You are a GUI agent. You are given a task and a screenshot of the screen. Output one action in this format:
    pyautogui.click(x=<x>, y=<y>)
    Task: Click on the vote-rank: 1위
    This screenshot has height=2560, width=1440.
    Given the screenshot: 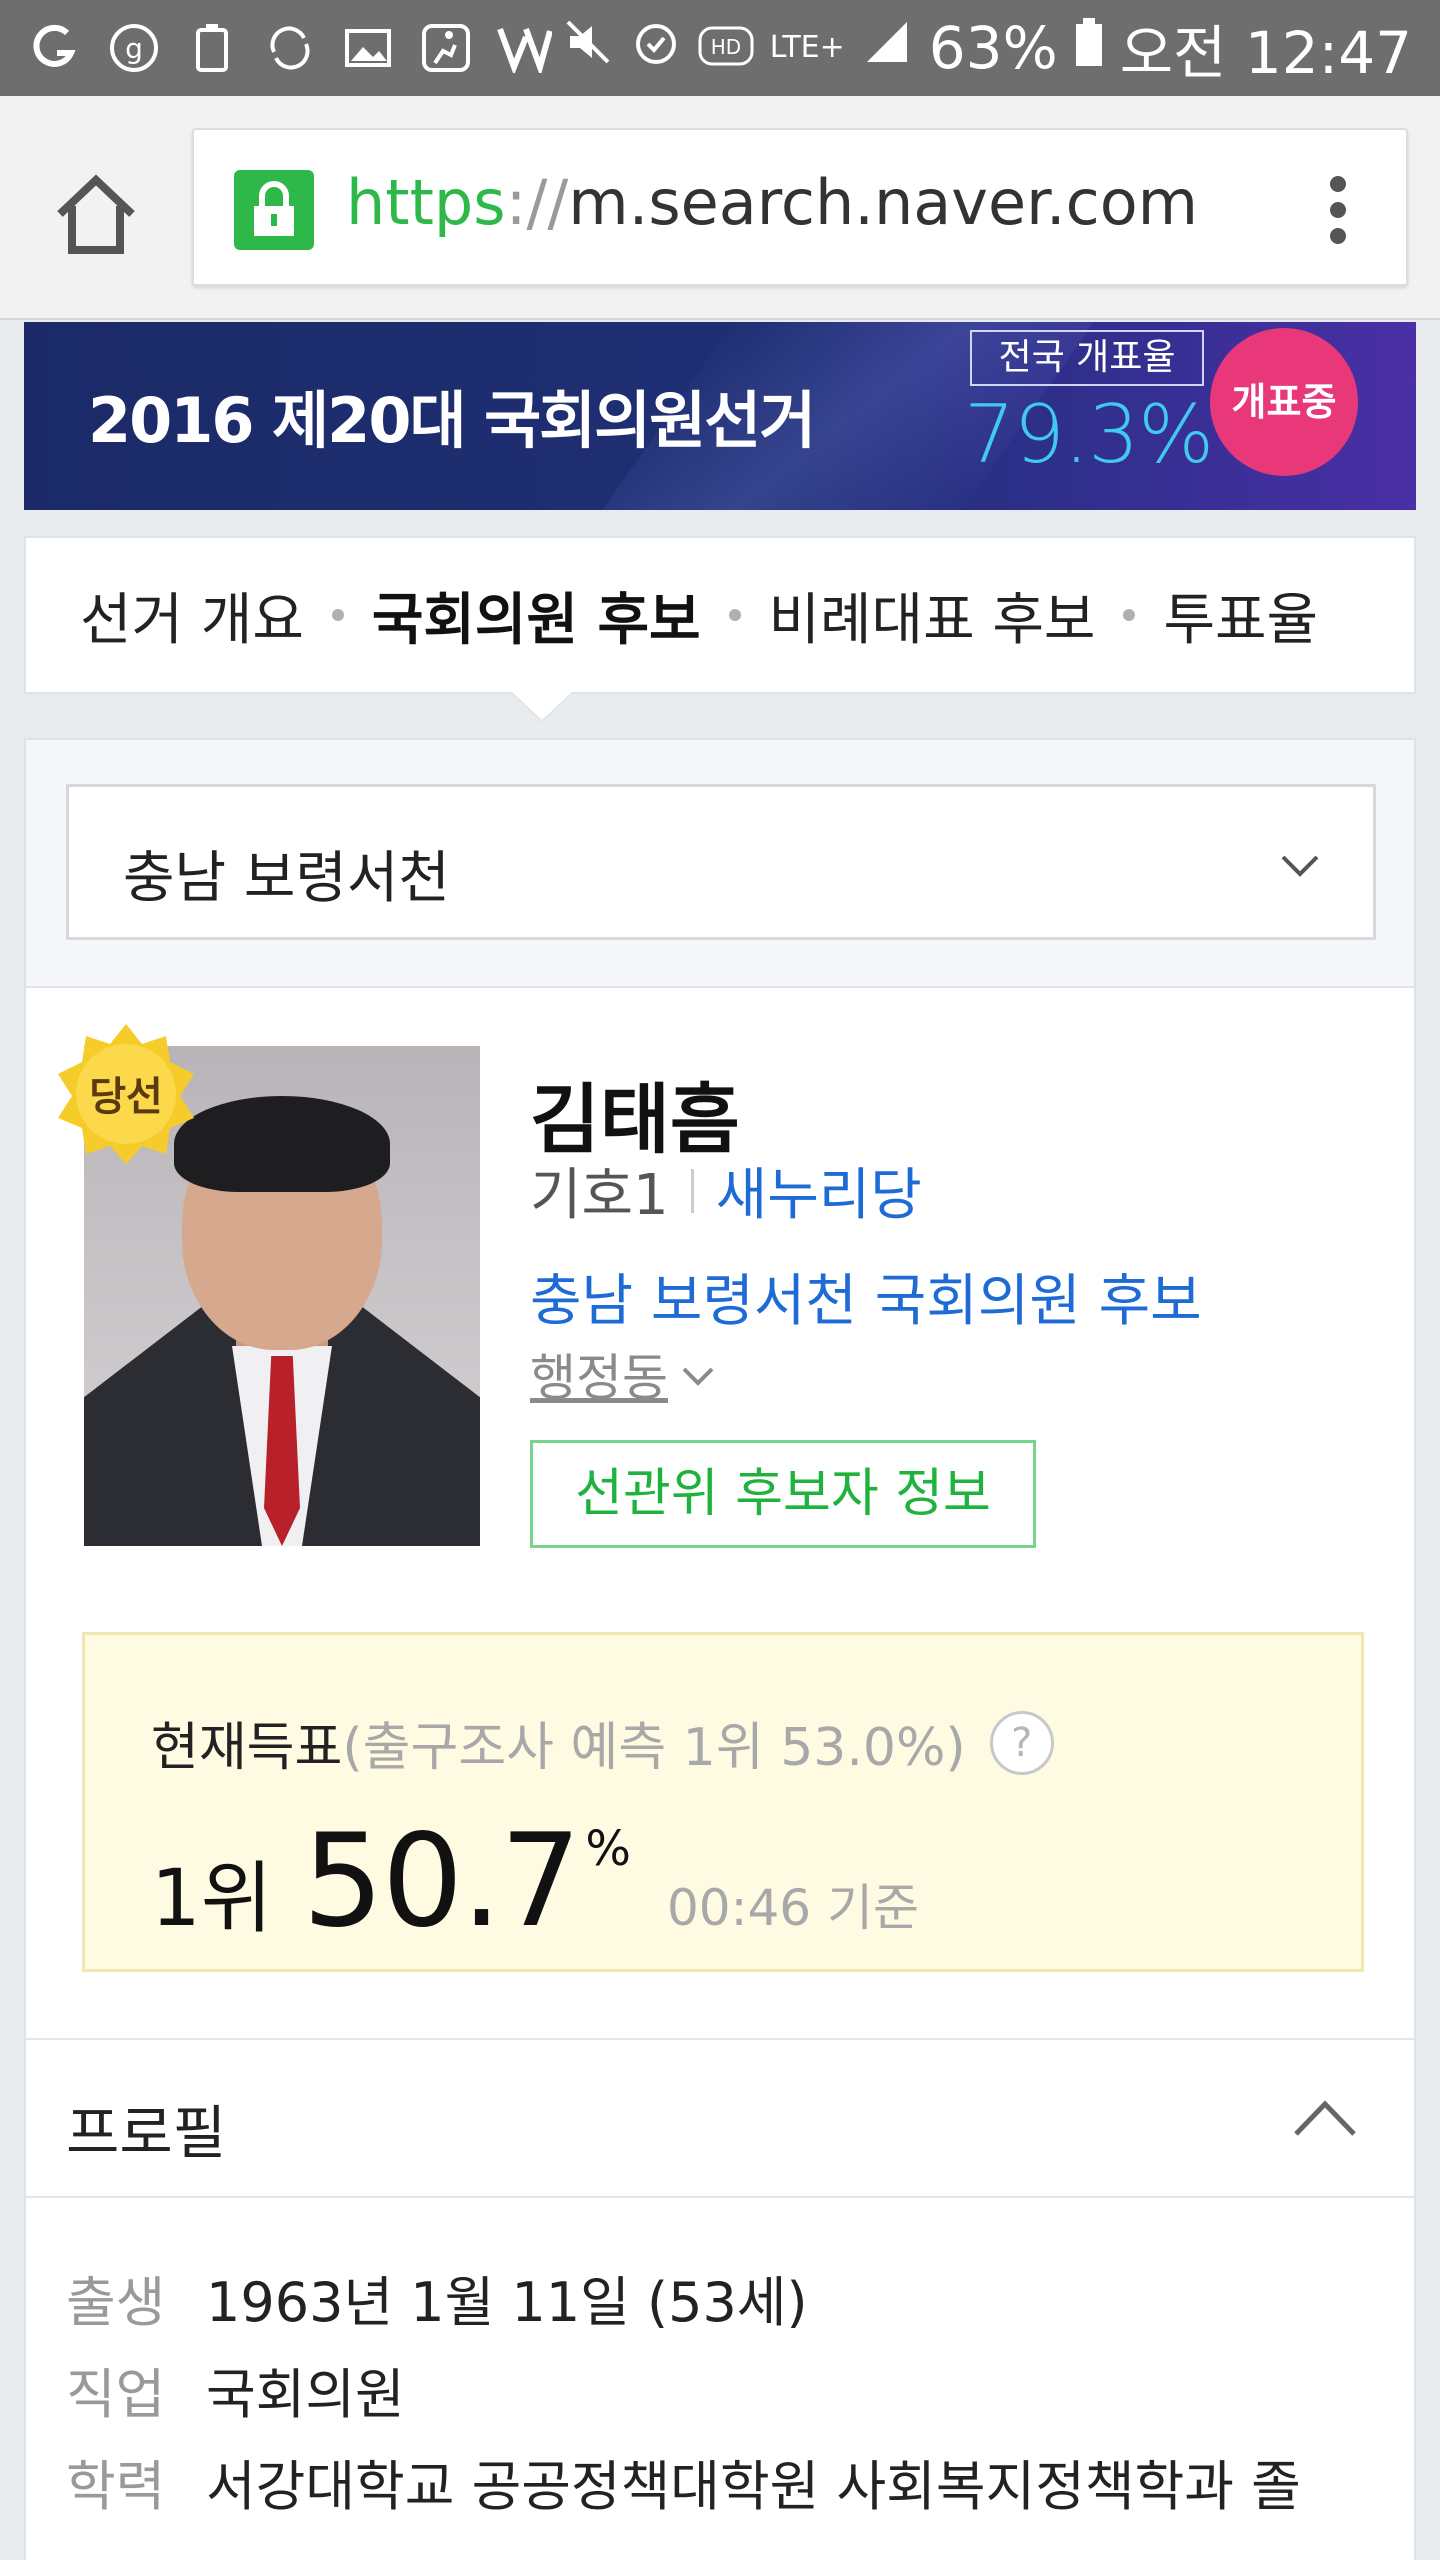 What is the action you would take?
    pyautogui.click(x=212, y=1899)
    